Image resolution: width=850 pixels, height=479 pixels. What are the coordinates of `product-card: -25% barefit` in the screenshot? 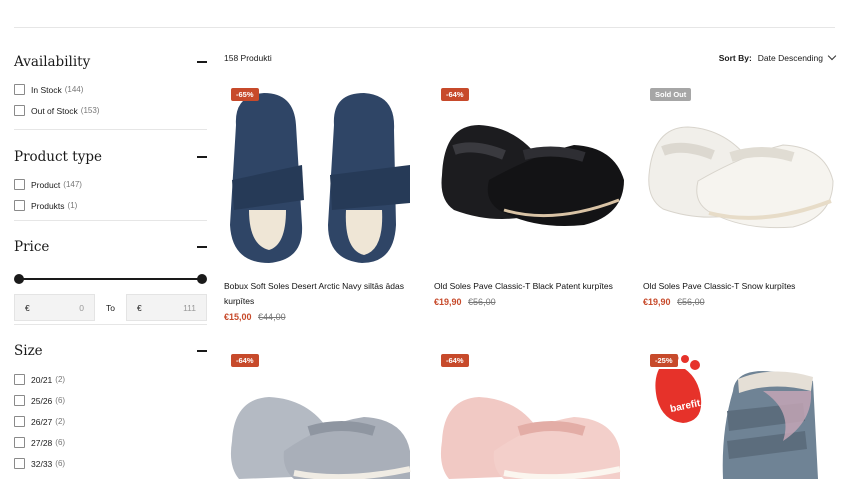 It's located at (739, 415).